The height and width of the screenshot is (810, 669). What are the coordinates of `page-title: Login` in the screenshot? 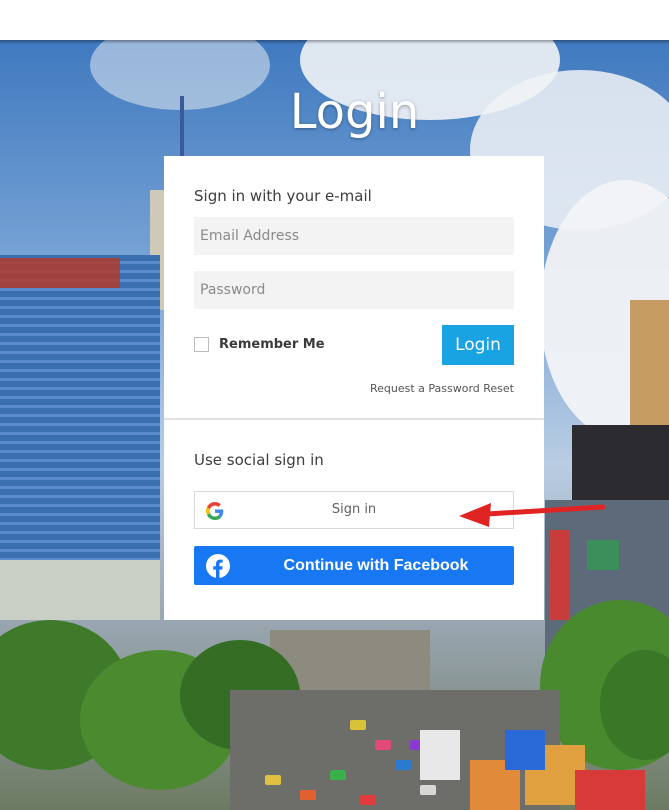 It's located at (354, 112).